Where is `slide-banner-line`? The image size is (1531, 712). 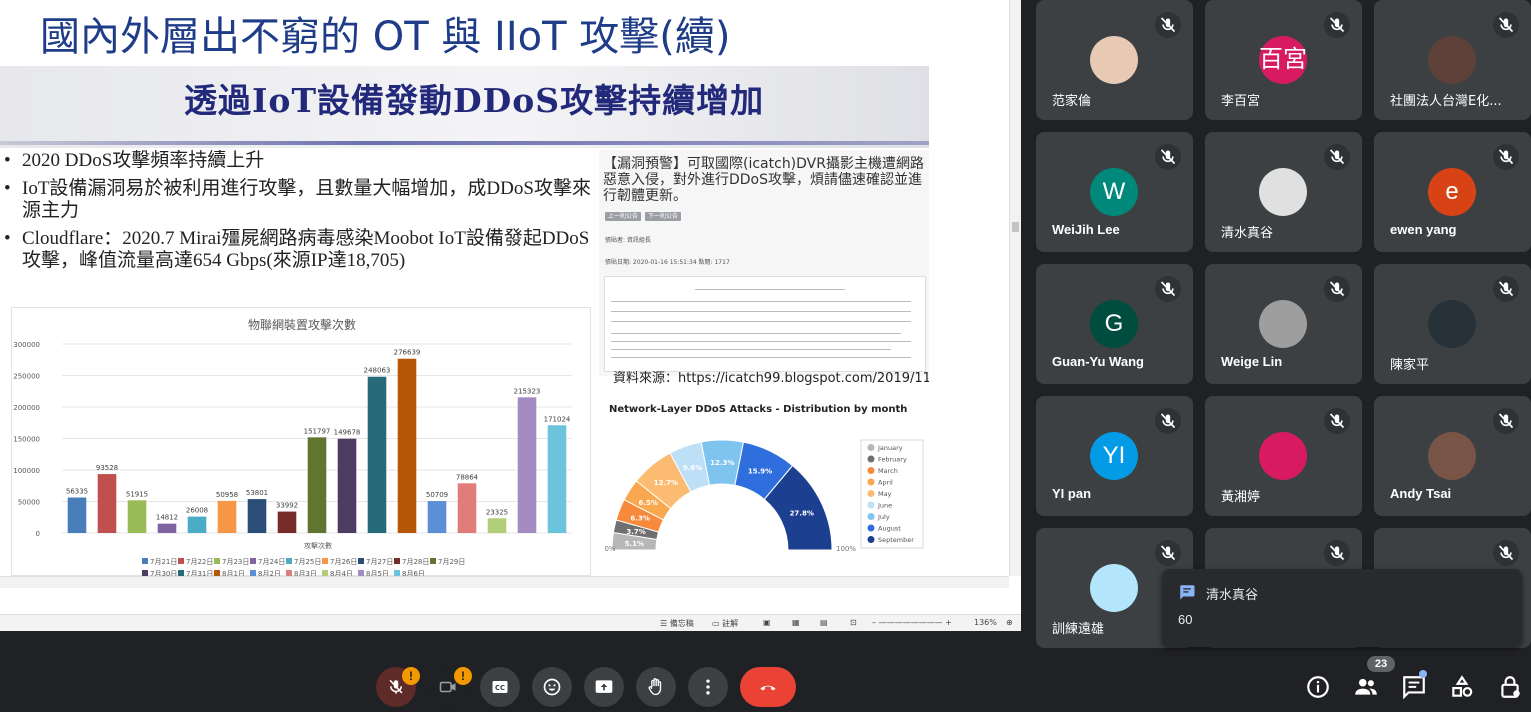
slide-banner-line is located at coordinates (464, 143).